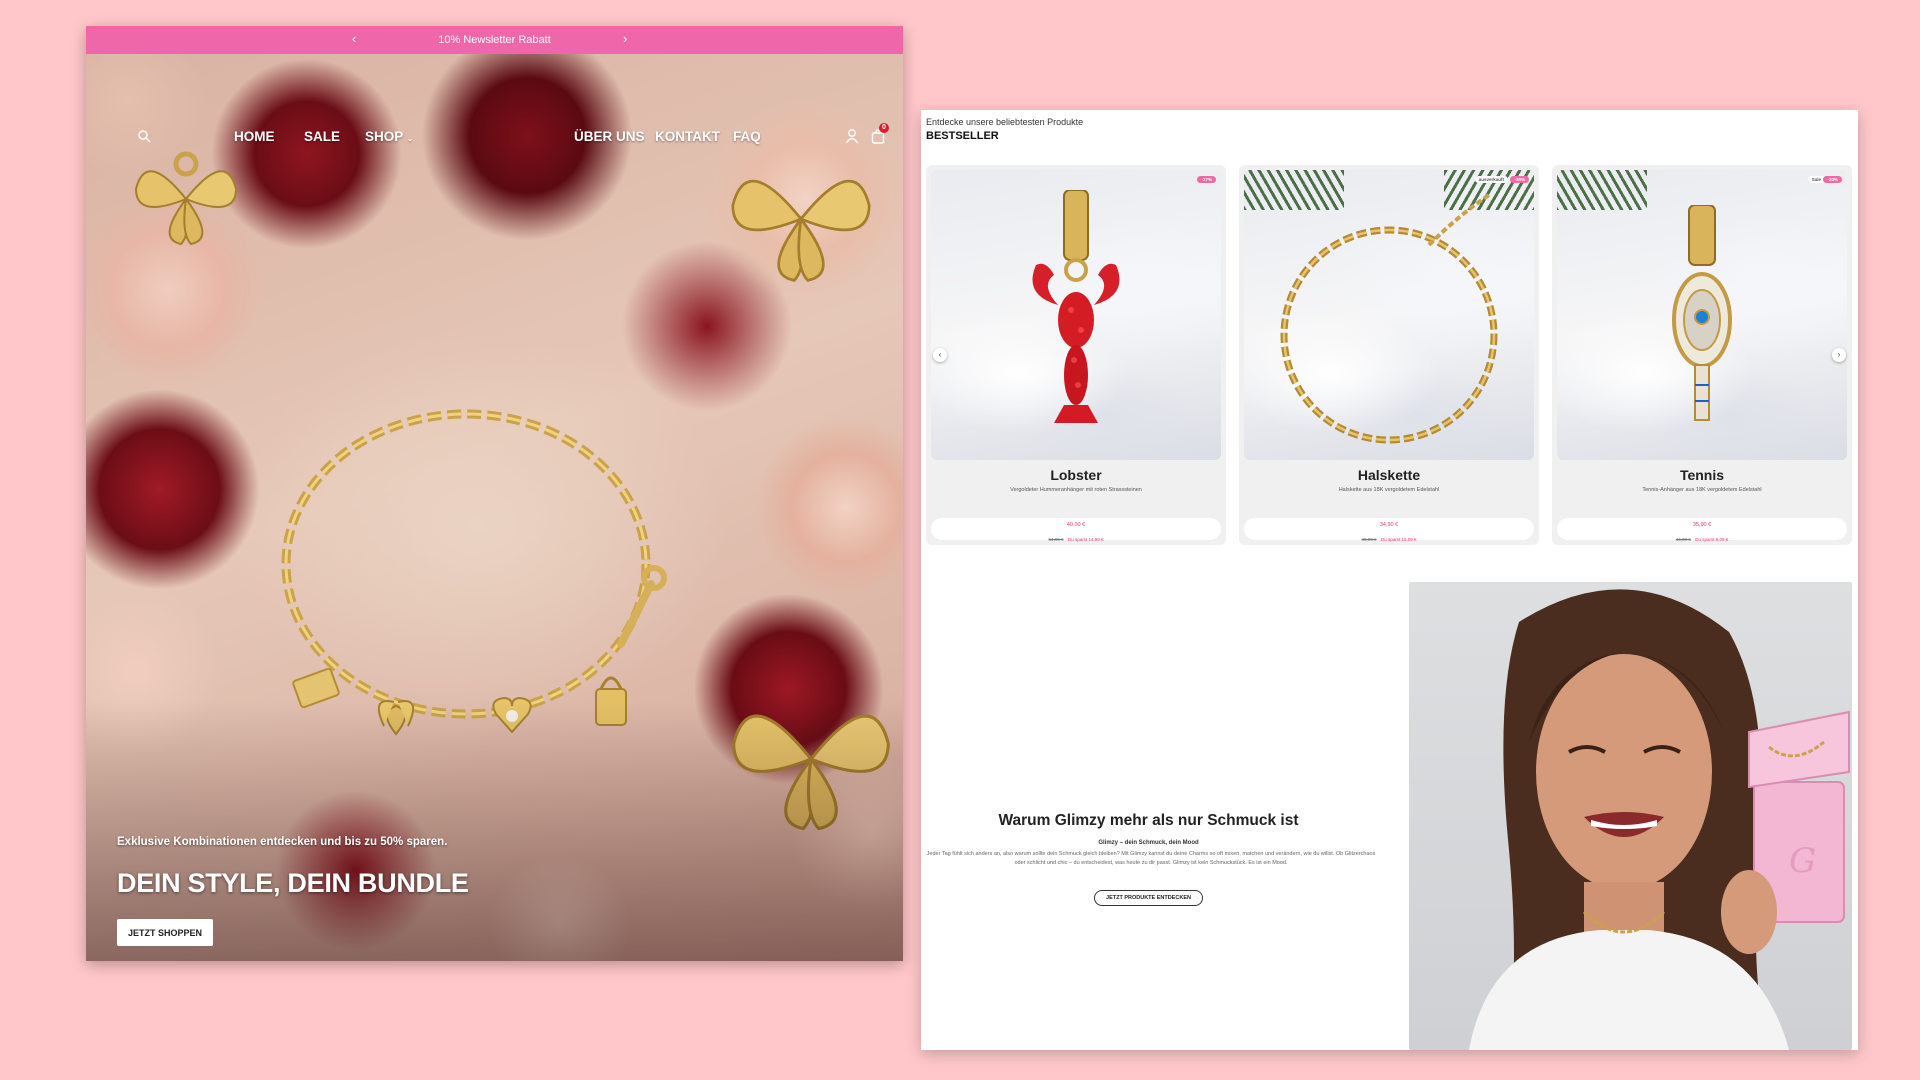 The width and height of the screenshot is (1920, 1080). I want to click on status-badge: Sale, so click(1816, 179).